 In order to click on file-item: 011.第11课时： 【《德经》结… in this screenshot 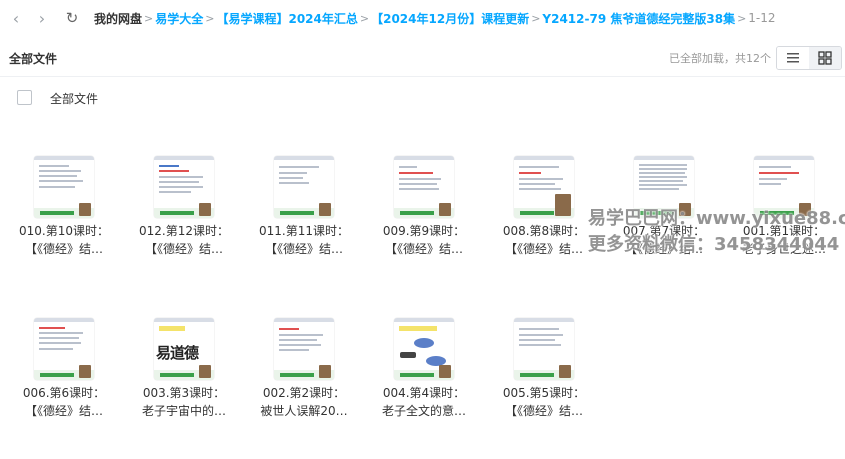, I will do `click(304, 211)`.